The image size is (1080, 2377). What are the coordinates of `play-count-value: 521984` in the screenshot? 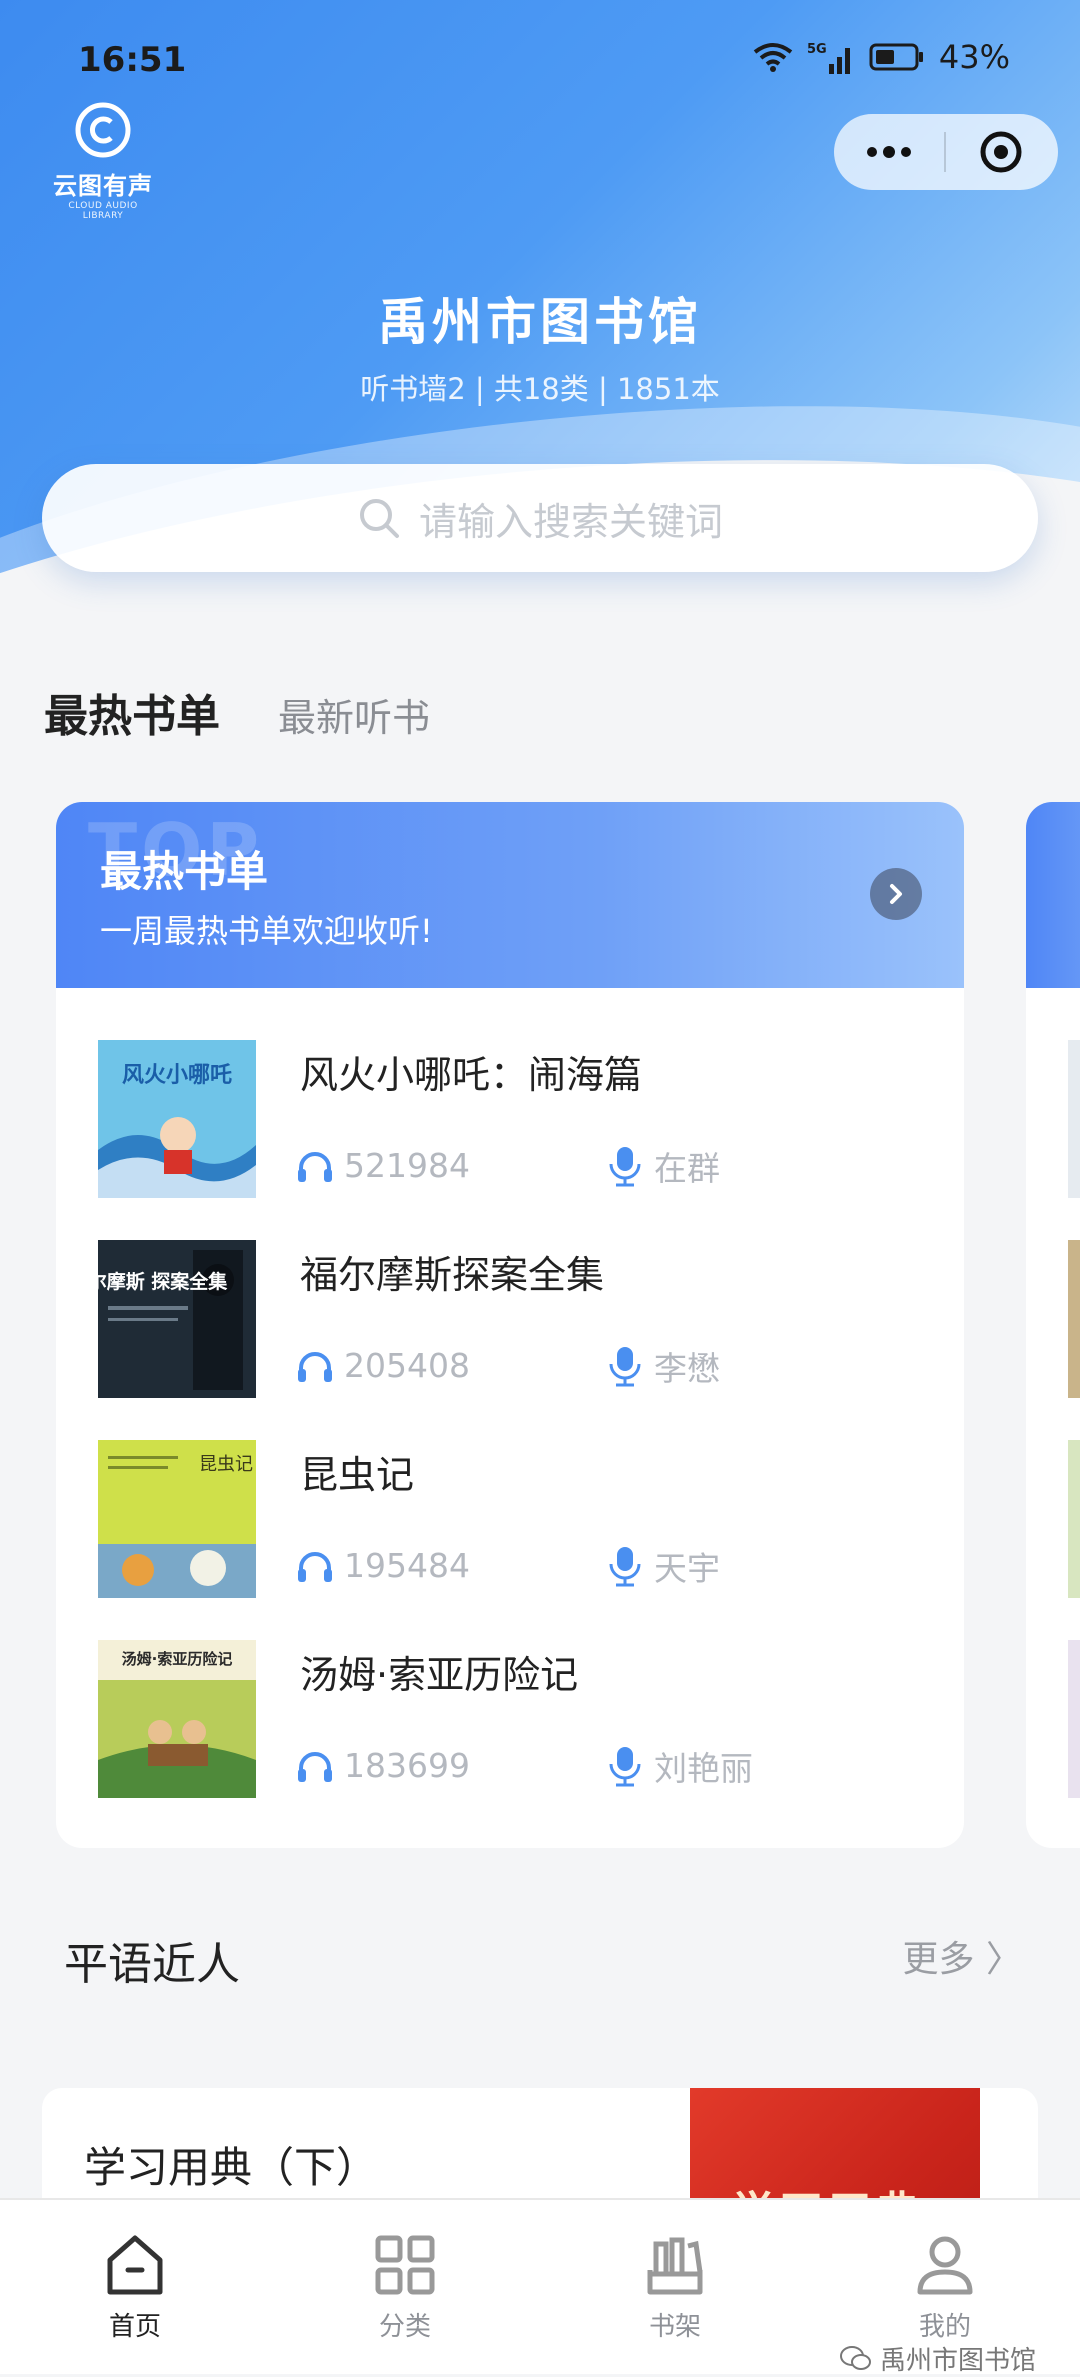 It's located at (407, 1165).